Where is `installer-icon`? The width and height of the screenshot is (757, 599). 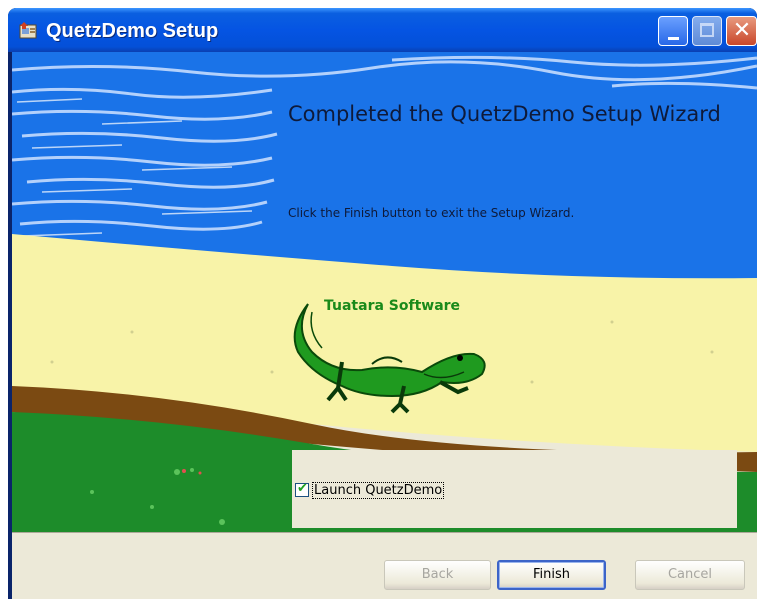 installer-icon is located at coordinates (28, 30).